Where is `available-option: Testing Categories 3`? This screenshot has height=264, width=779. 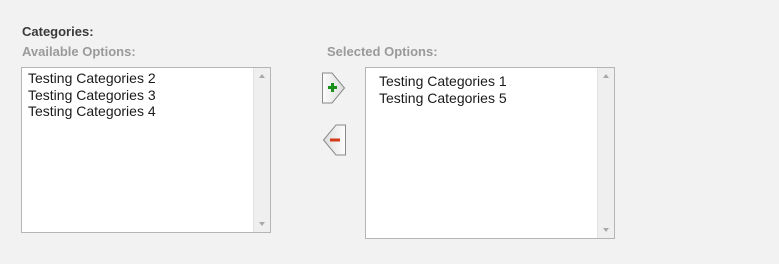
available-option: Testing Categories 3 is located at coordinates (137, 95).